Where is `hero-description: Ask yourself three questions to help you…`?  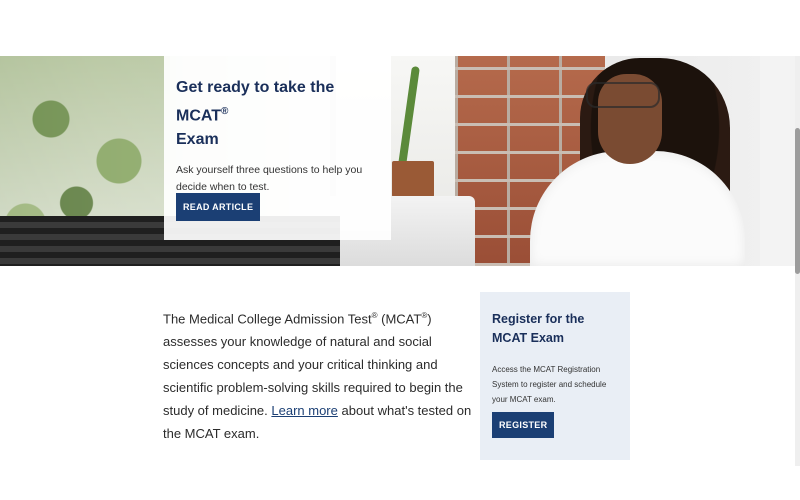
hero-description: Ask yourself three questions to help you… is located at coordinates (269, 179).